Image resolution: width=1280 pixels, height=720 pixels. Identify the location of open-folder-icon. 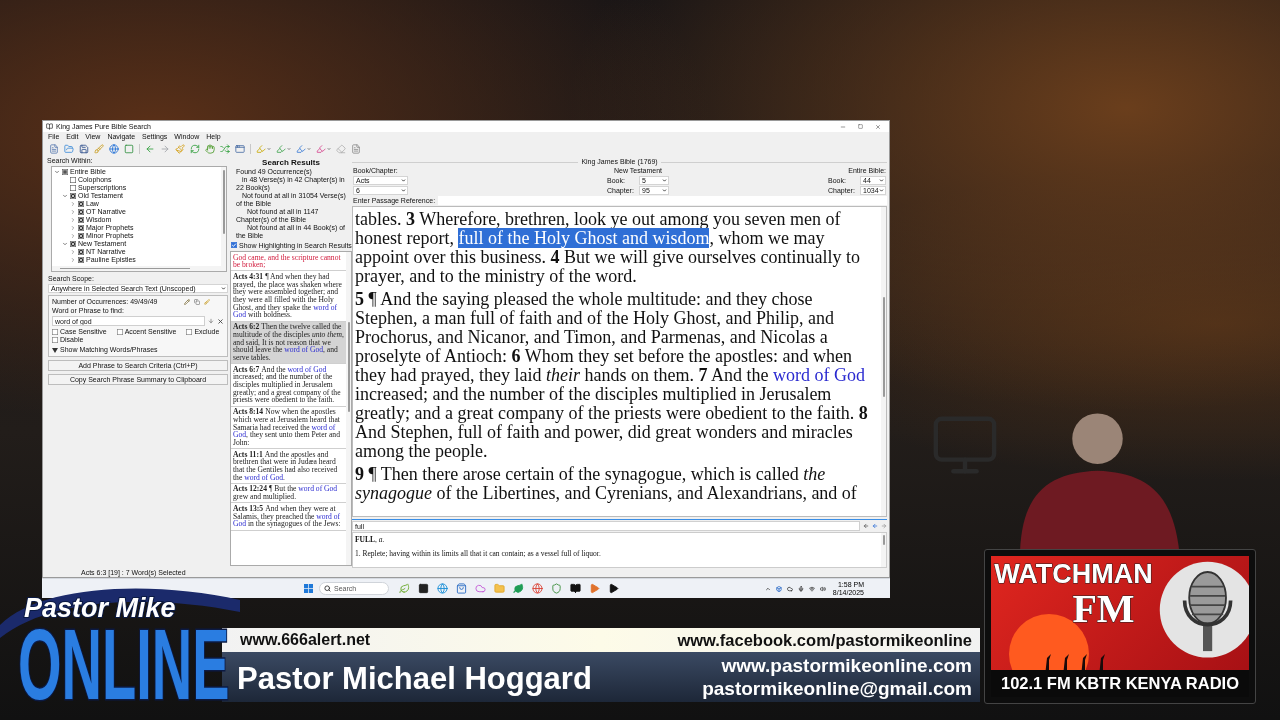
(69, 149).